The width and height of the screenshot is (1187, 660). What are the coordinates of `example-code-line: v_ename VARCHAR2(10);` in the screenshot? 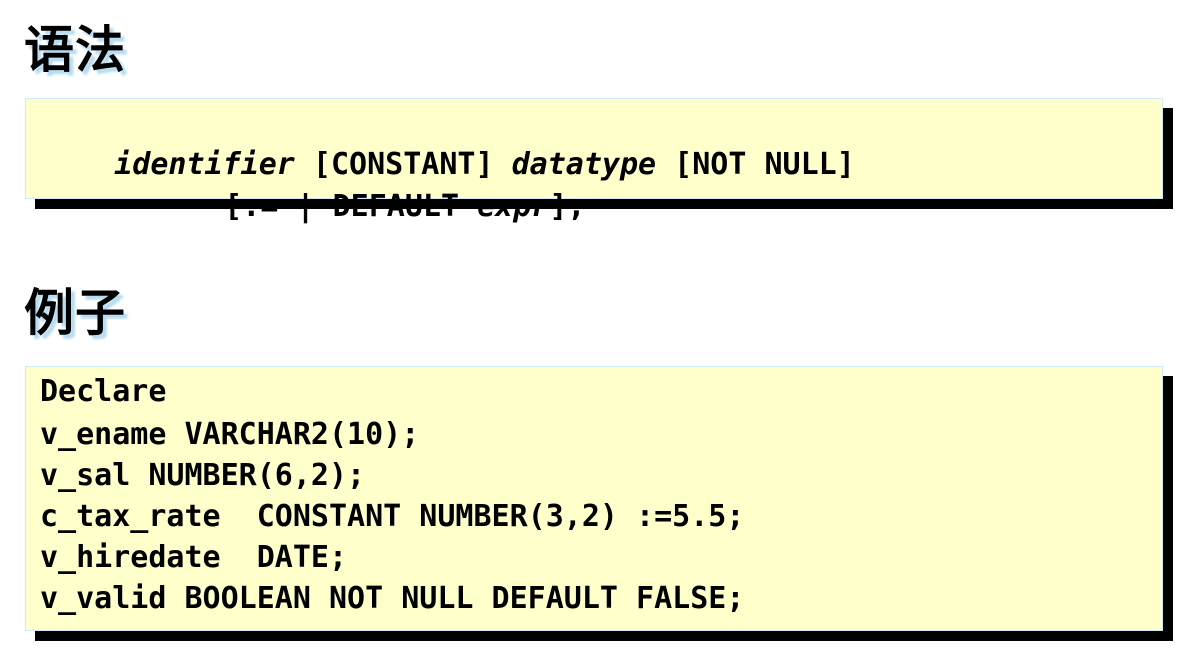 It's located at (230, 434).